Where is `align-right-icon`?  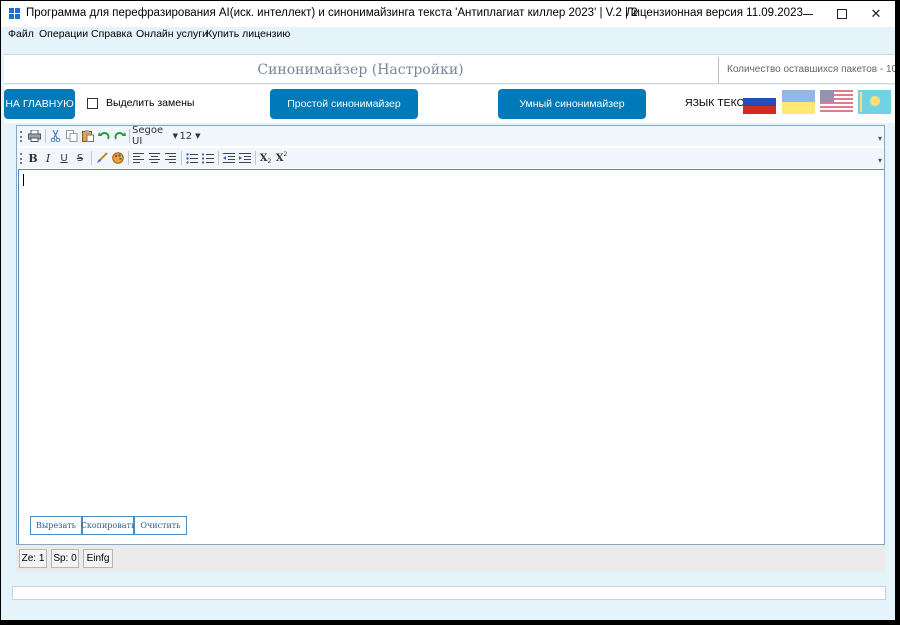
align-right-icon is located at coordinates (170, 158).